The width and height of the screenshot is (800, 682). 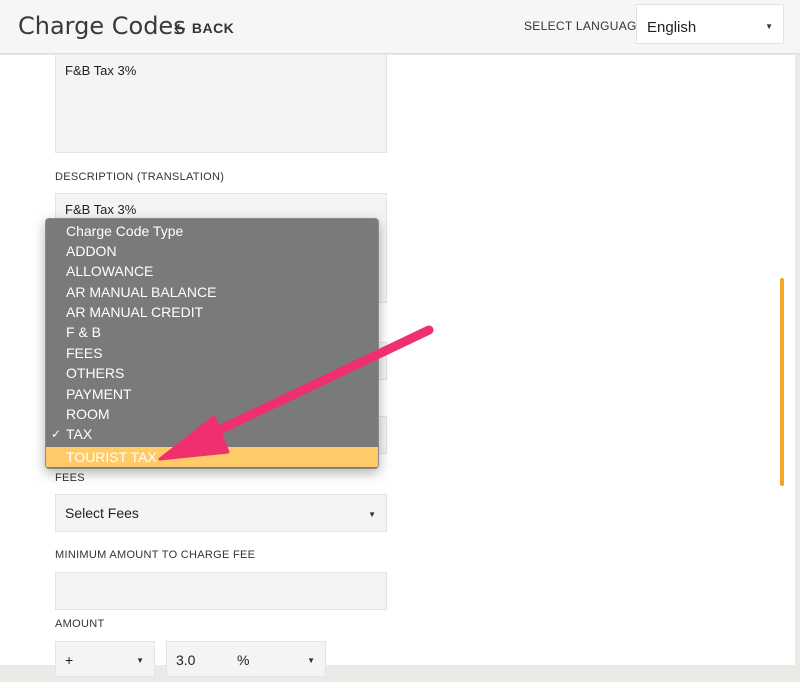 What do you see at coordinates (212, 292) in the screenshot?
I see `dropdown-option-ar-manual-balance: AR MANUAL BALANCE` at bounding box center [212, 292].